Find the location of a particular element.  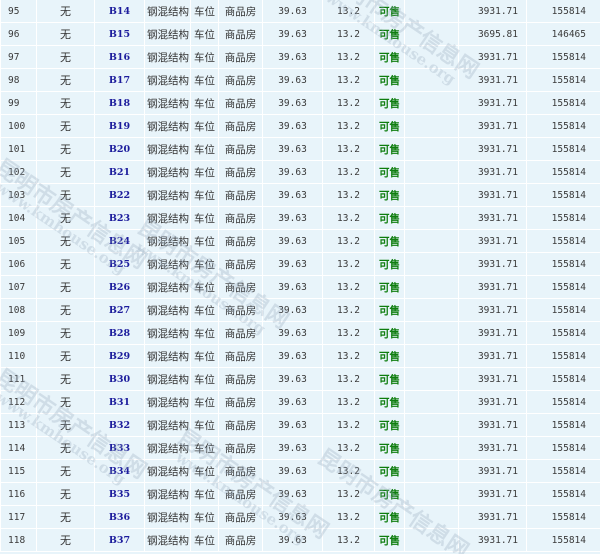

cell-room-number: B27 is located at coordinates (119, 310).